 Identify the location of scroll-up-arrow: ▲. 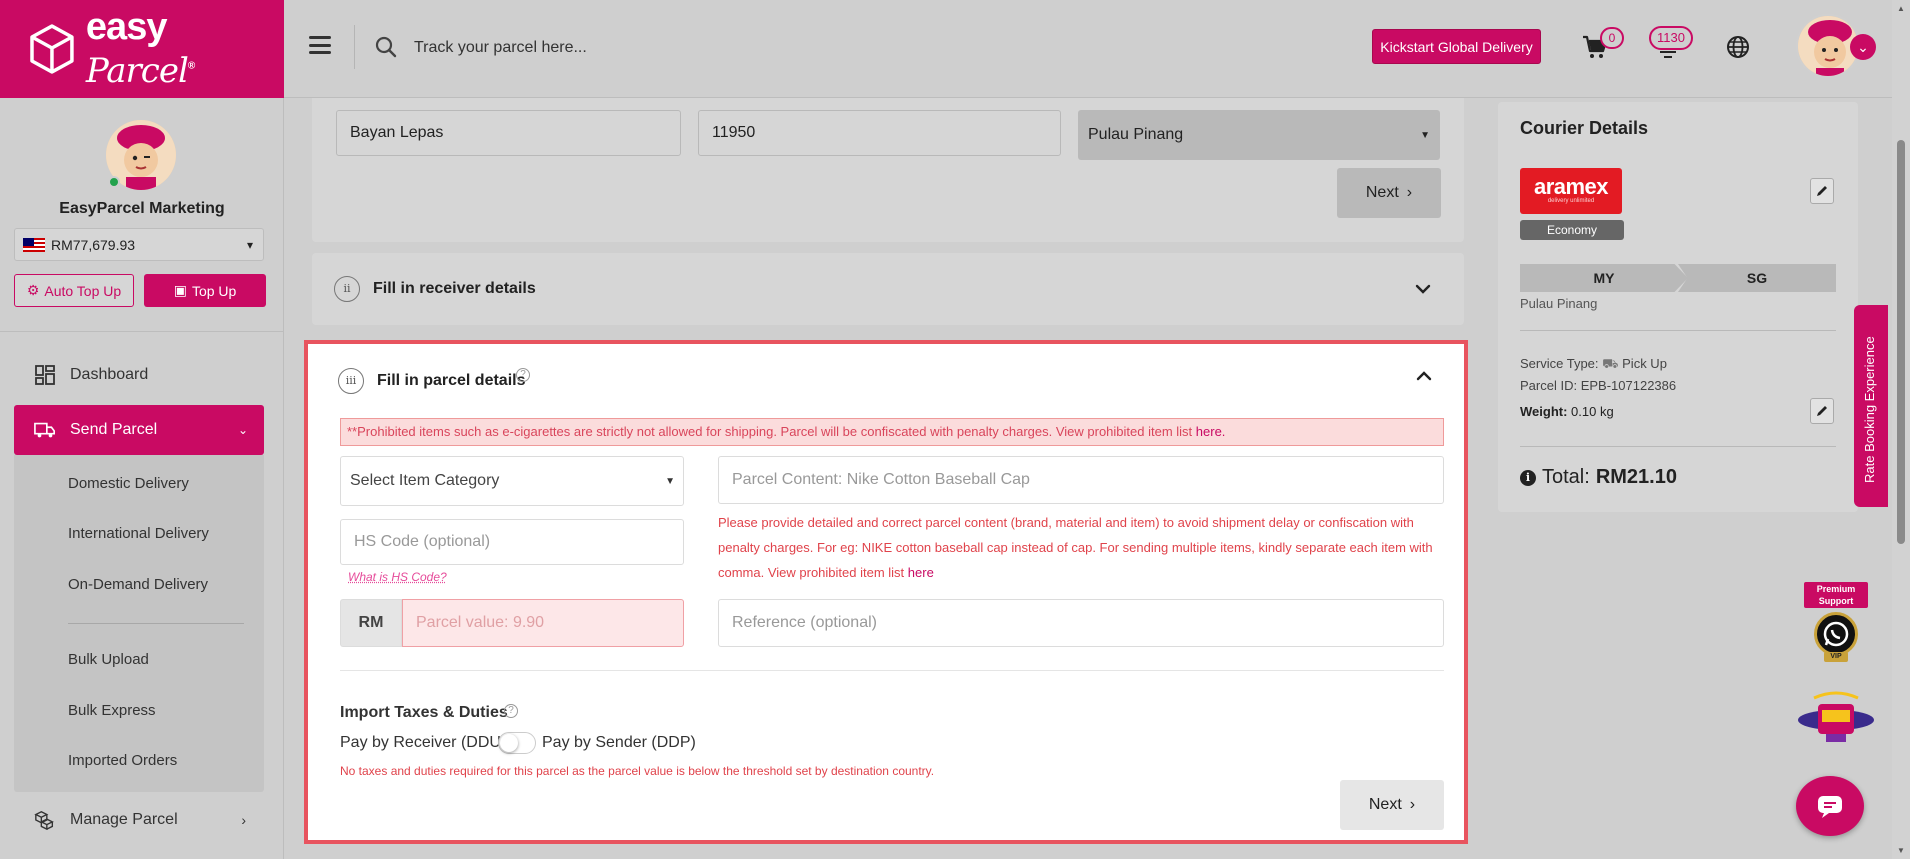
(1901, 8).